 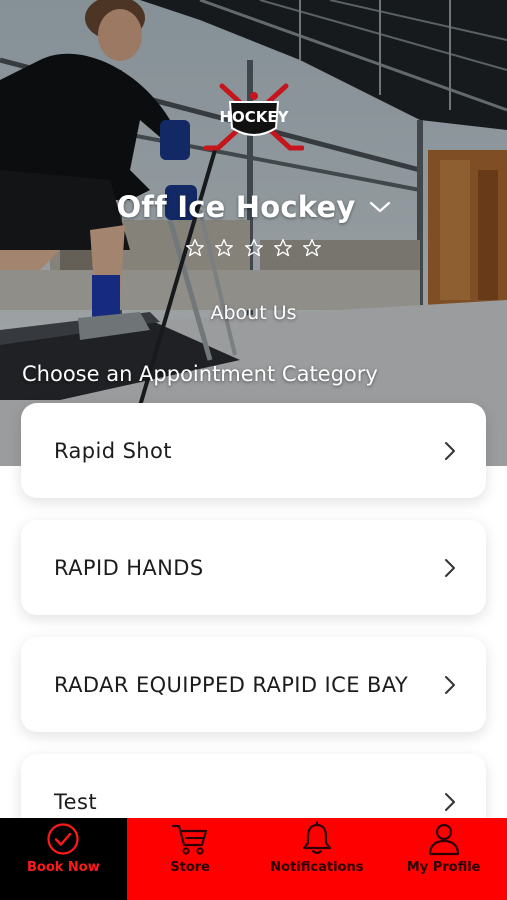 I want to click on about-us-link: About Us, so click(x=253, y=313).